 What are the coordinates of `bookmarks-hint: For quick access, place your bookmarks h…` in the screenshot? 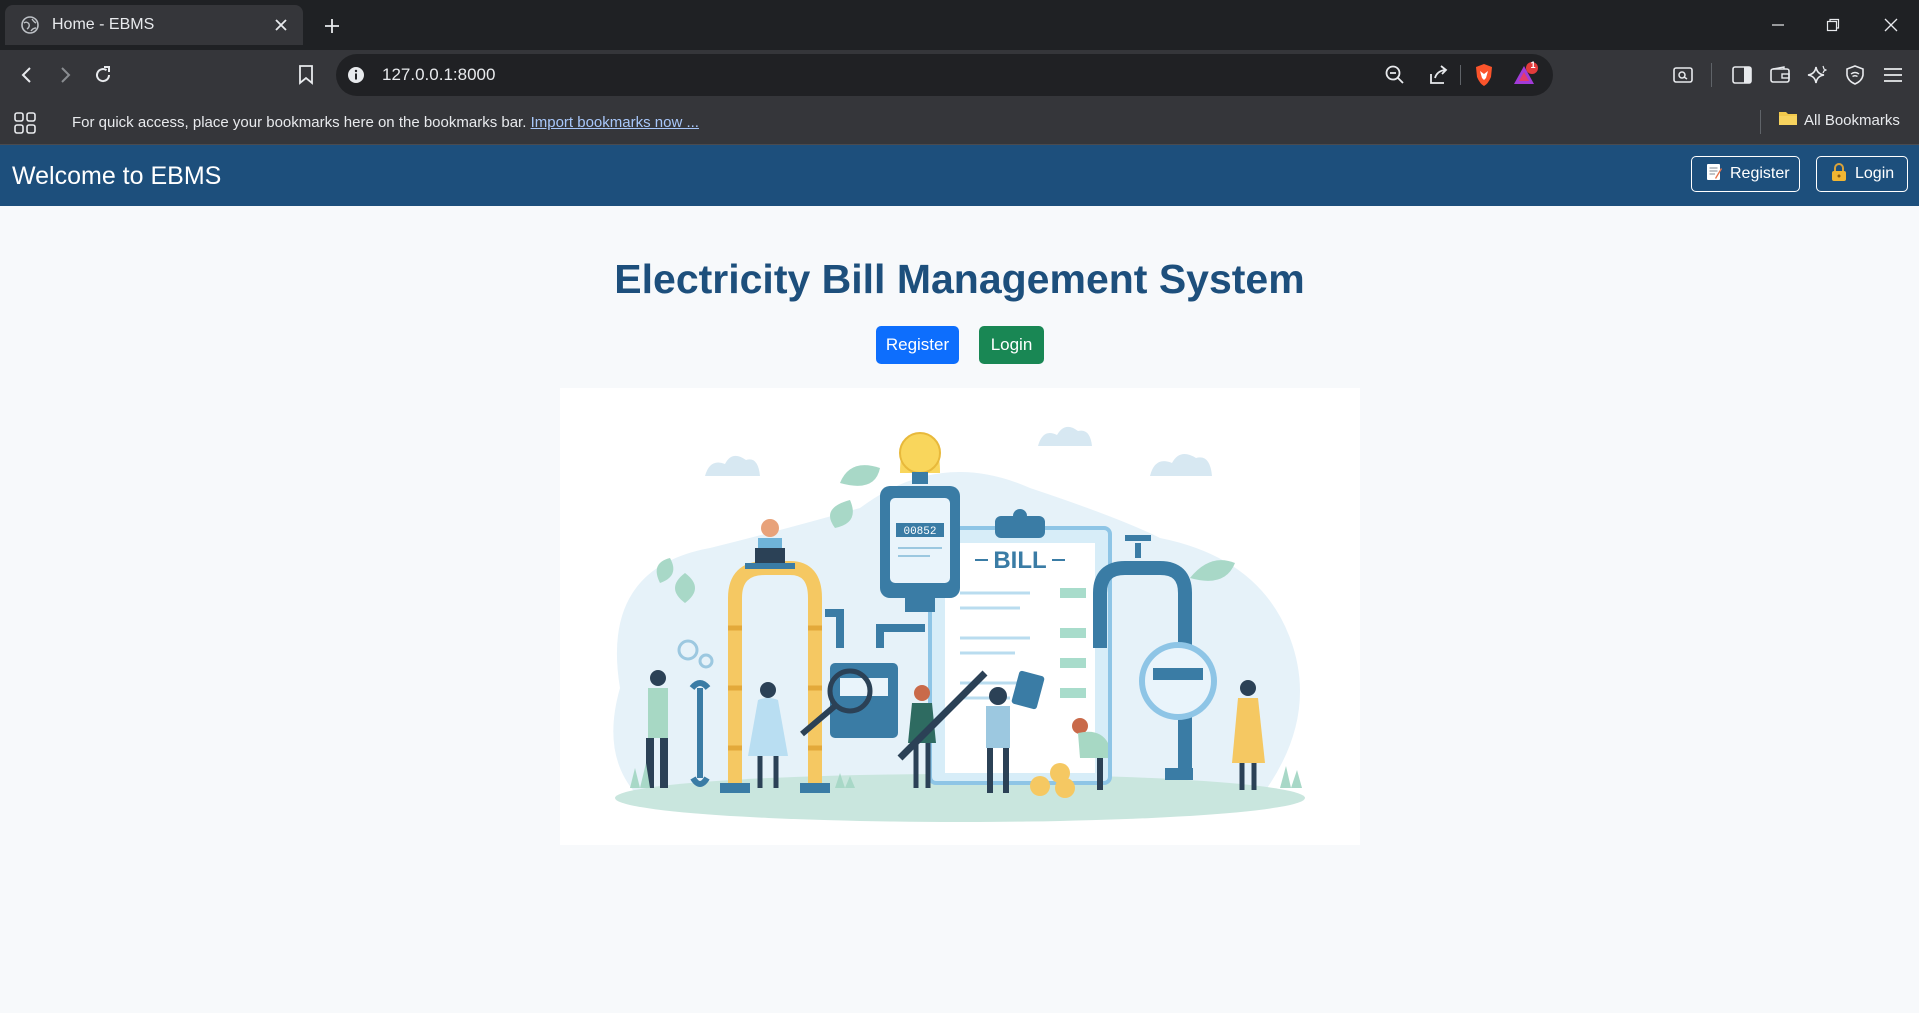 It's located at (385, 122).